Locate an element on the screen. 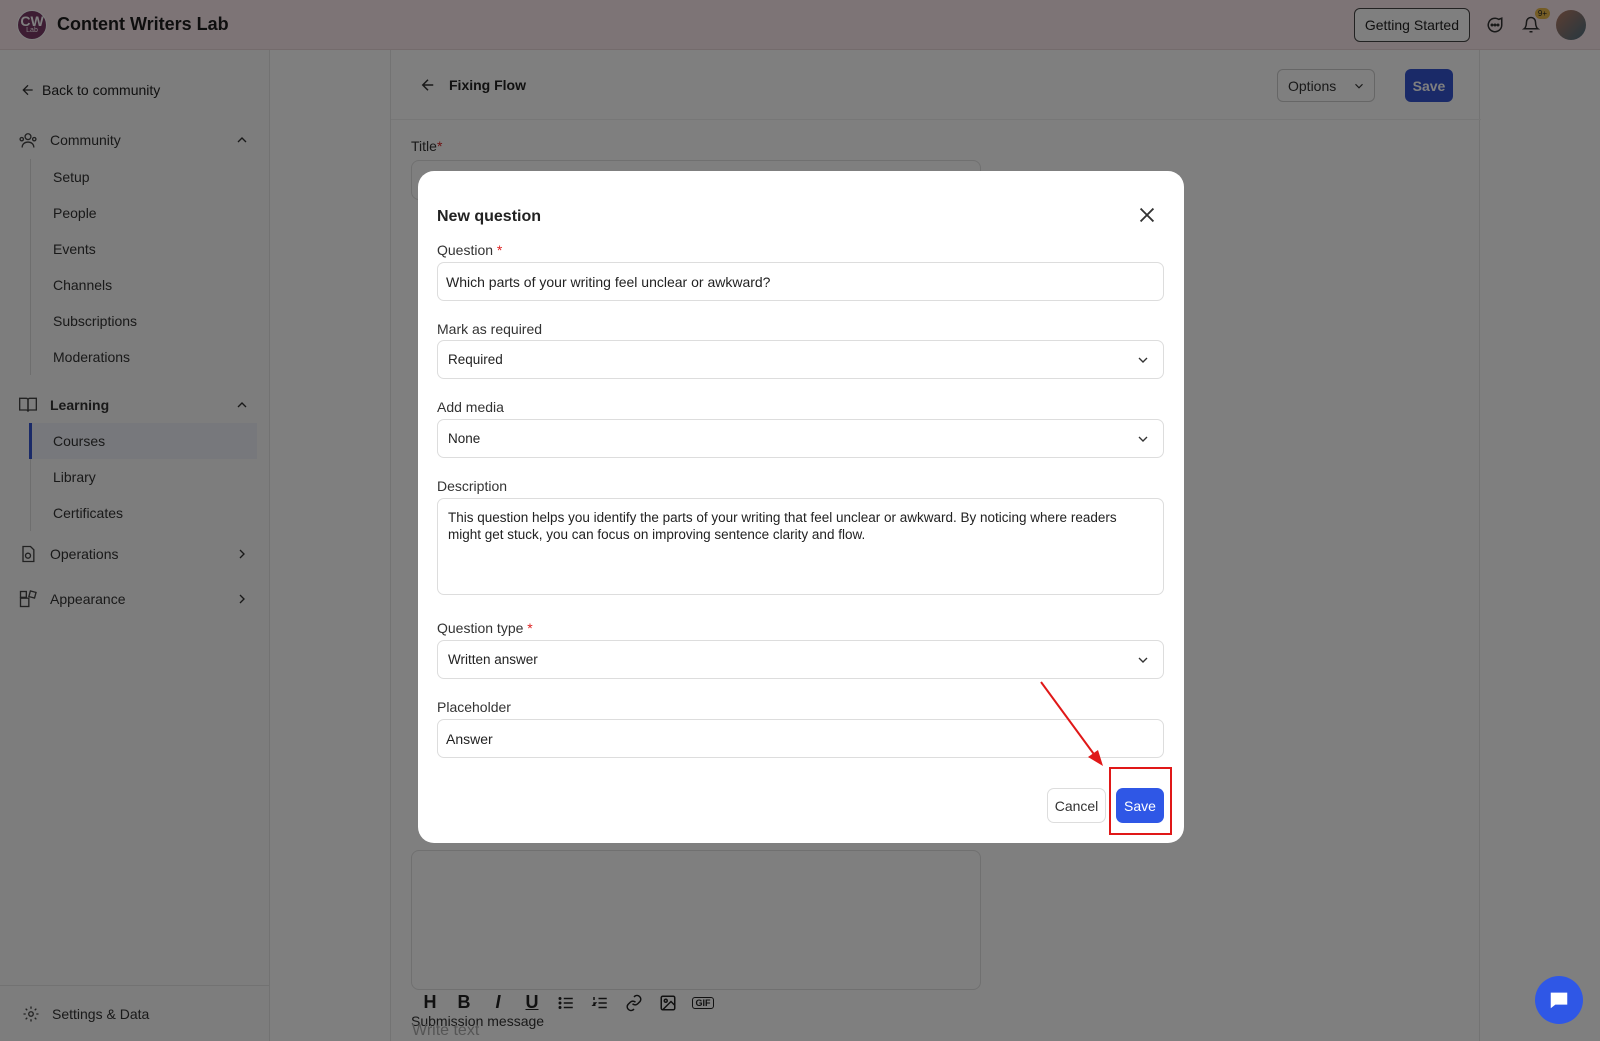  support-chat-button is located at coordinates (1559, 1000).